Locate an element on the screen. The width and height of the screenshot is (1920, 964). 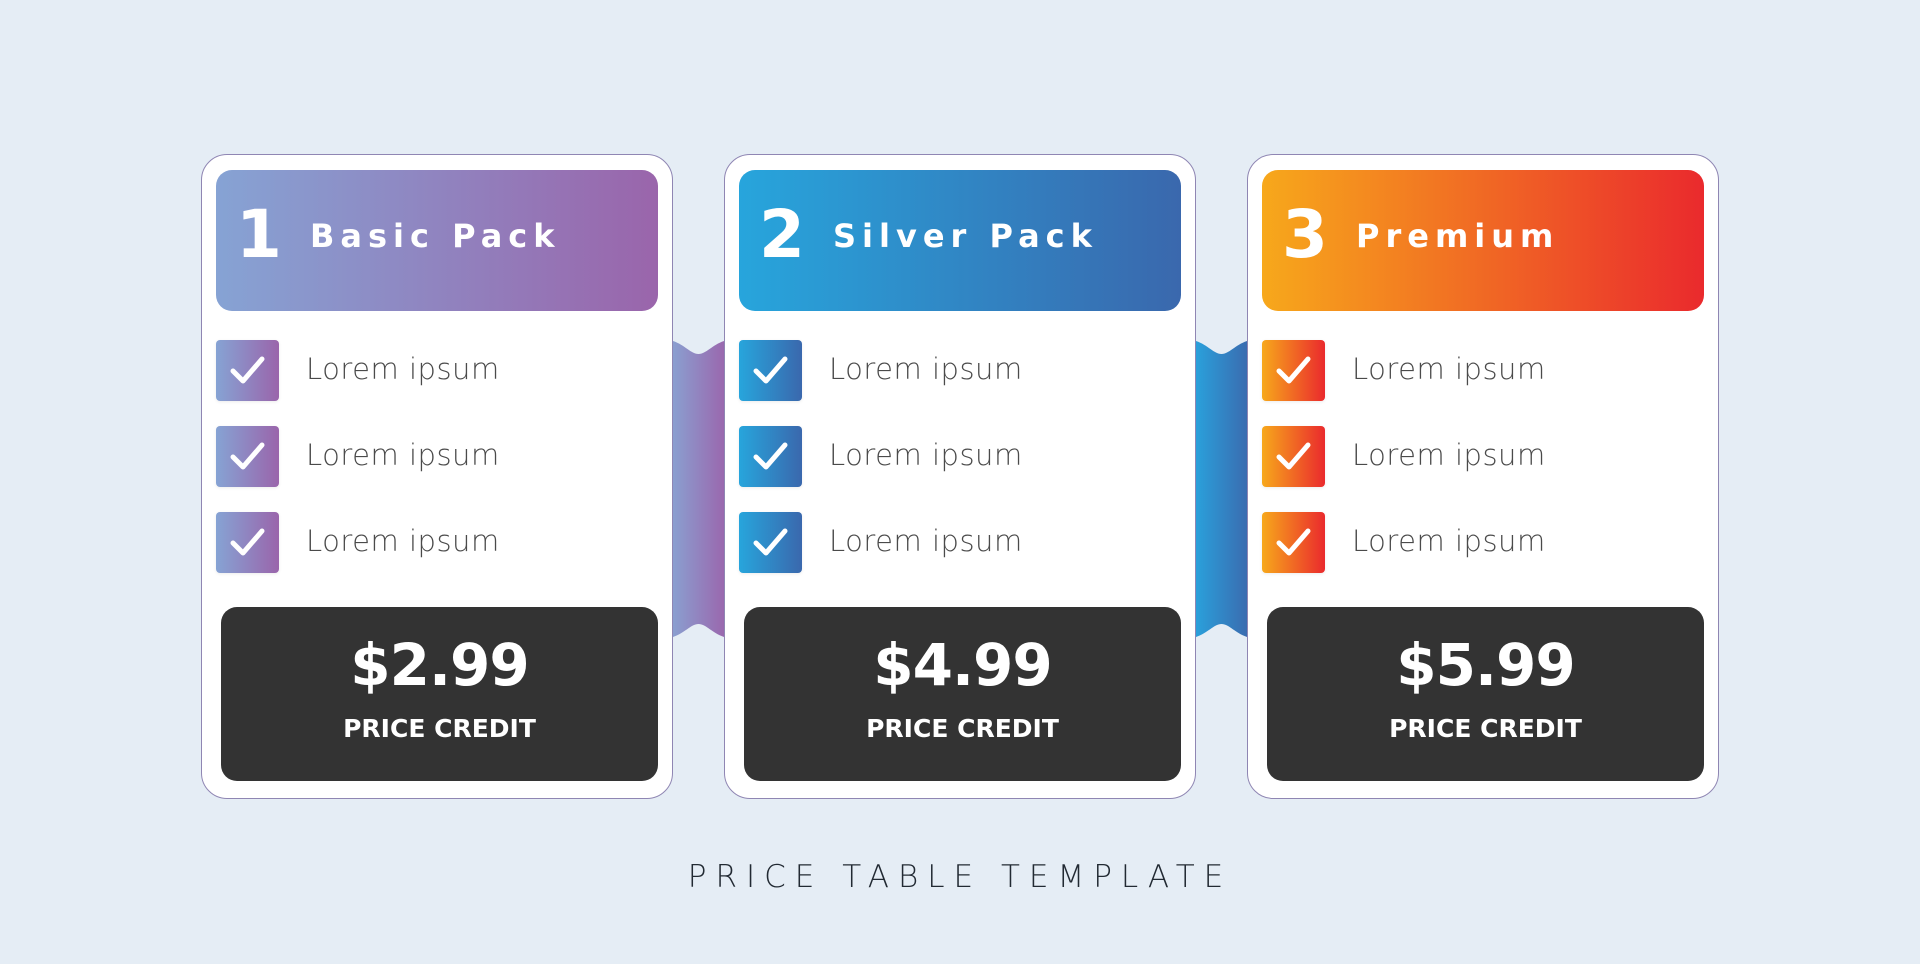
plan-number: 3 is located at coordinates (1305, 234).